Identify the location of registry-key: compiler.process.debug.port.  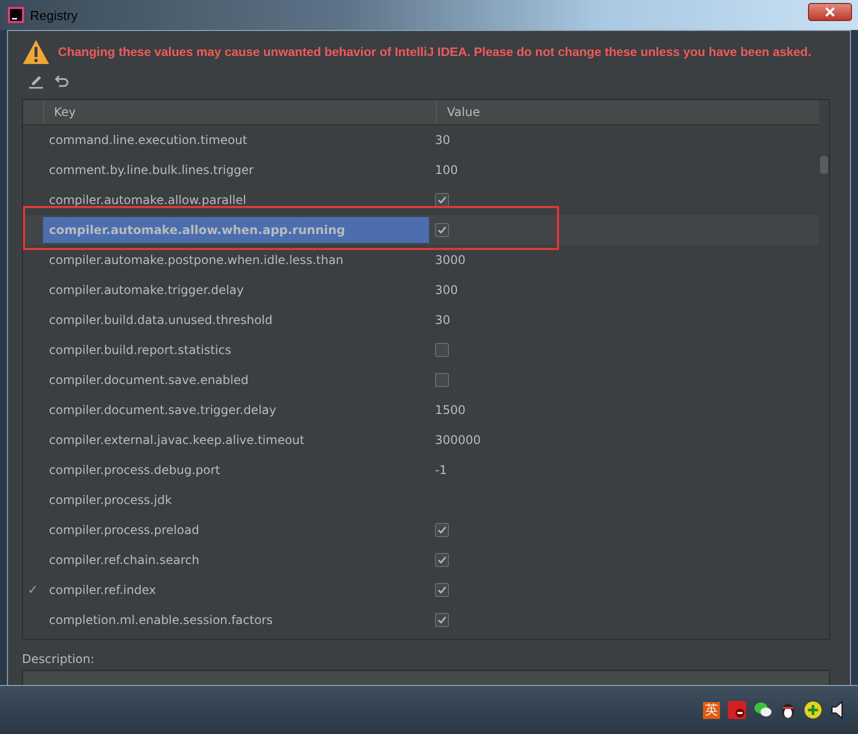
(236, 470).